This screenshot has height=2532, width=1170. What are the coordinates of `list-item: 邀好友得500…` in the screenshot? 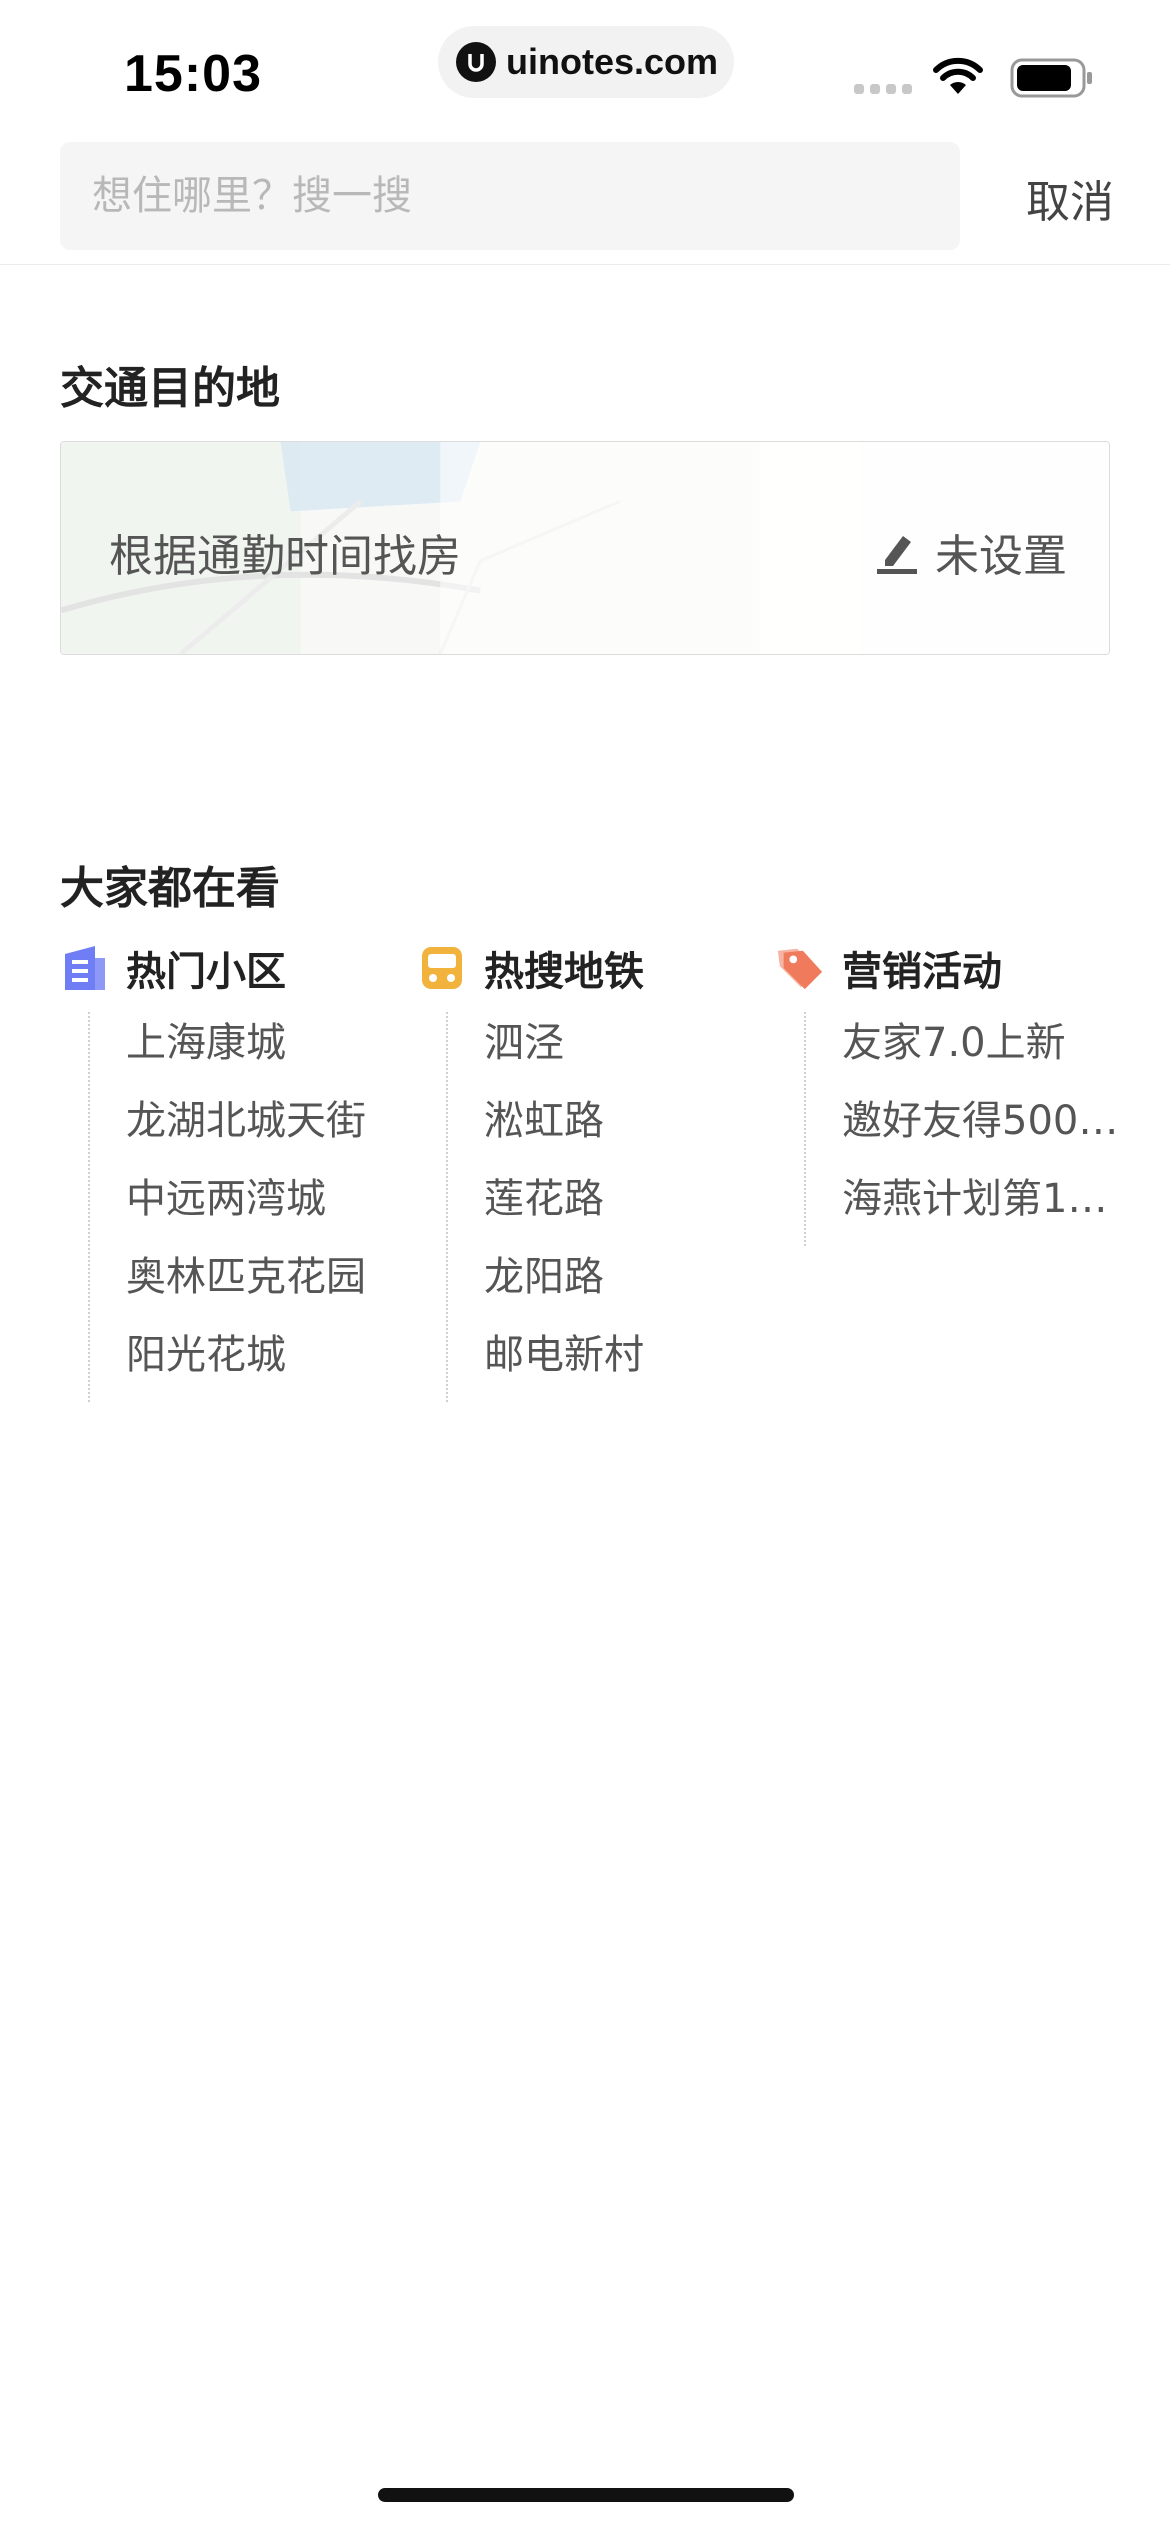 It's located at (989, 1129).